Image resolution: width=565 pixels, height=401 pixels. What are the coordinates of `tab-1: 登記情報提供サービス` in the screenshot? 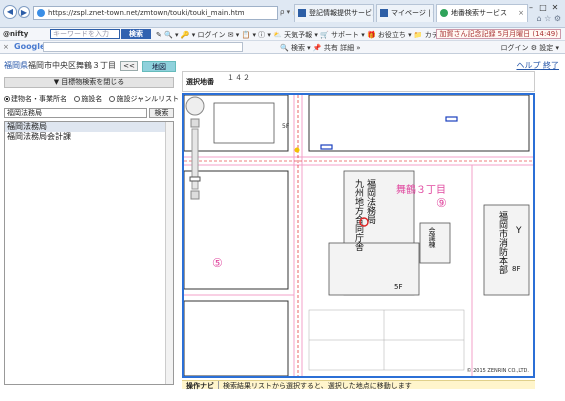 It's located at (334, 13).